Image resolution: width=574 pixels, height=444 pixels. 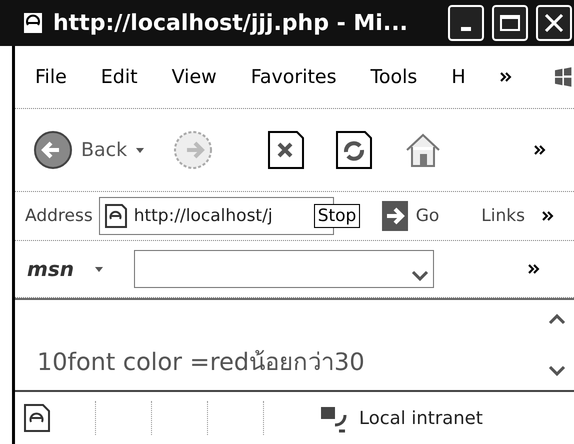 I want to click on minimize-icon, so click(x=466, y=29).